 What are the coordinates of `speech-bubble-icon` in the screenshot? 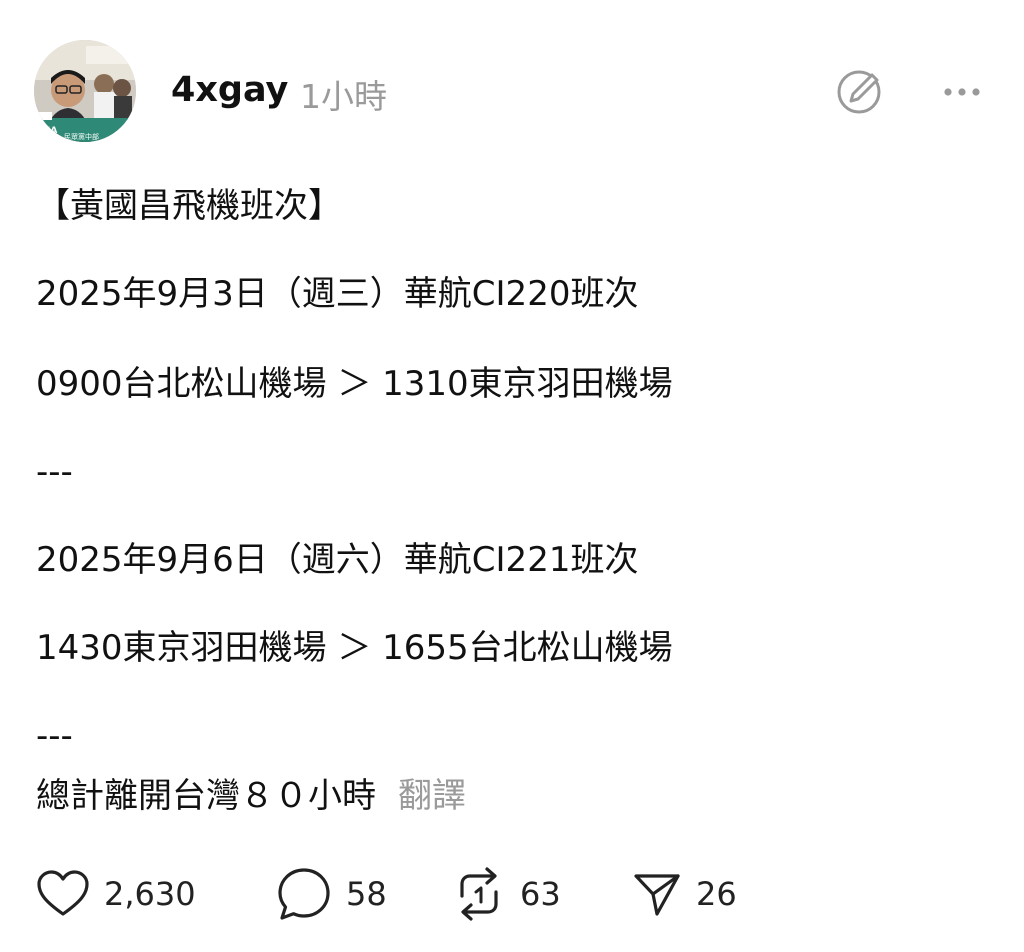 It's located at (304, 894).